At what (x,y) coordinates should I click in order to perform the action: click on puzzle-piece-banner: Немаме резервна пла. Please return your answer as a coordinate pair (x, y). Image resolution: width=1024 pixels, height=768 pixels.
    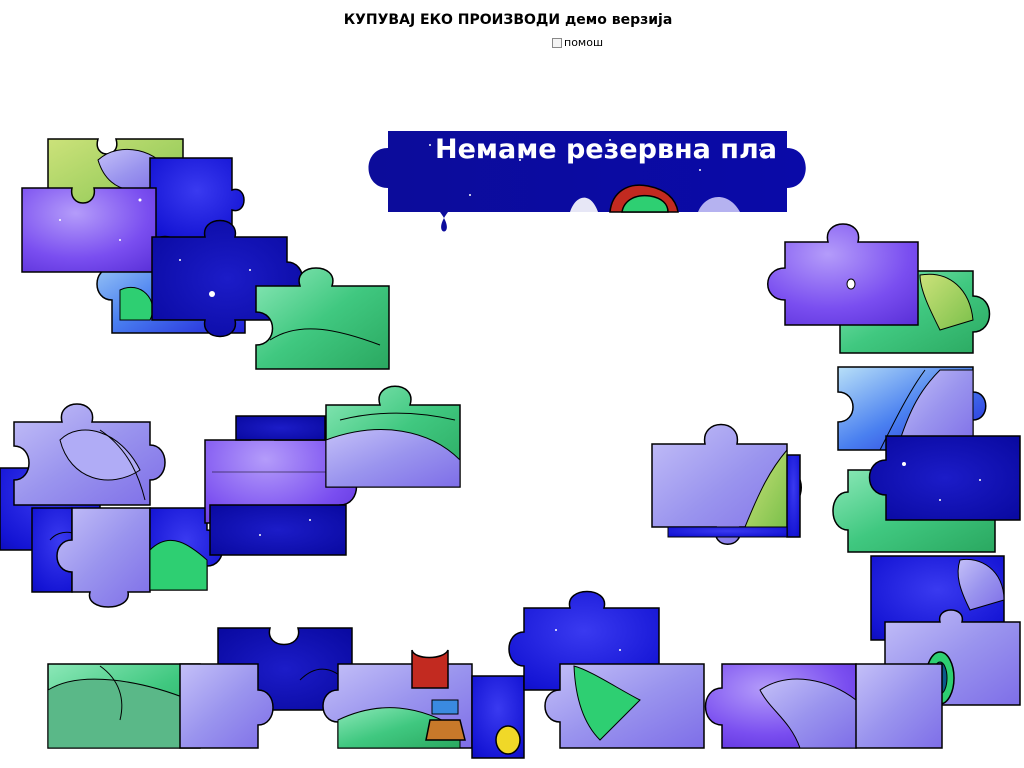
    Looking at the image, I should click on (587, 181).